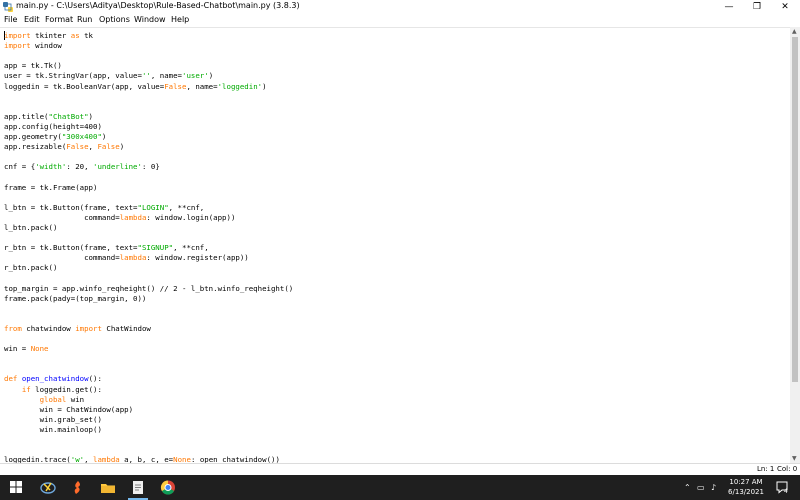 Image resolution: width=800 pixels, height=500 pixels. What do you see at coordinates (84, 19) in the screenshot?
I see `menu-run: Run` at bounding box center [84, 19].